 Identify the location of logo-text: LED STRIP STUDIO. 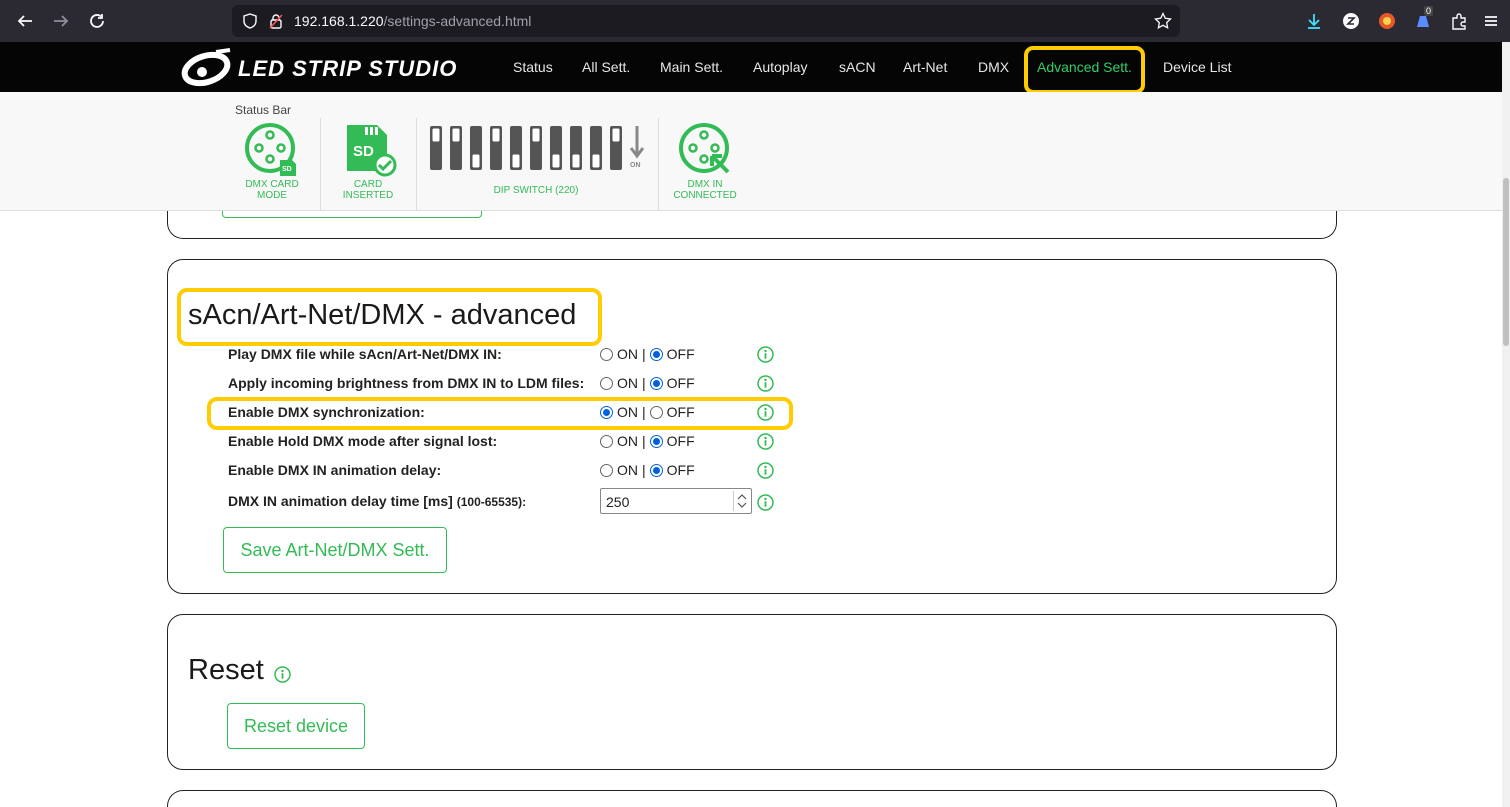
(348, 68).